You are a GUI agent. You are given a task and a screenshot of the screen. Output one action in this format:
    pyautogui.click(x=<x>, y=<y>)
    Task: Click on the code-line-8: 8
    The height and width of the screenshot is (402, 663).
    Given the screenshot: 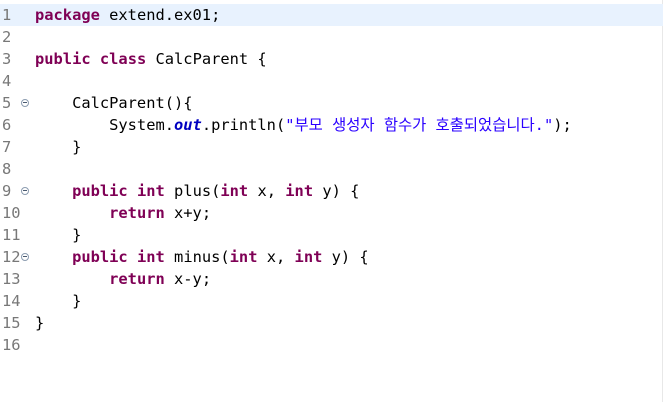 What is the action you would take?
    pyautogui.click(x=331, y=169)
    